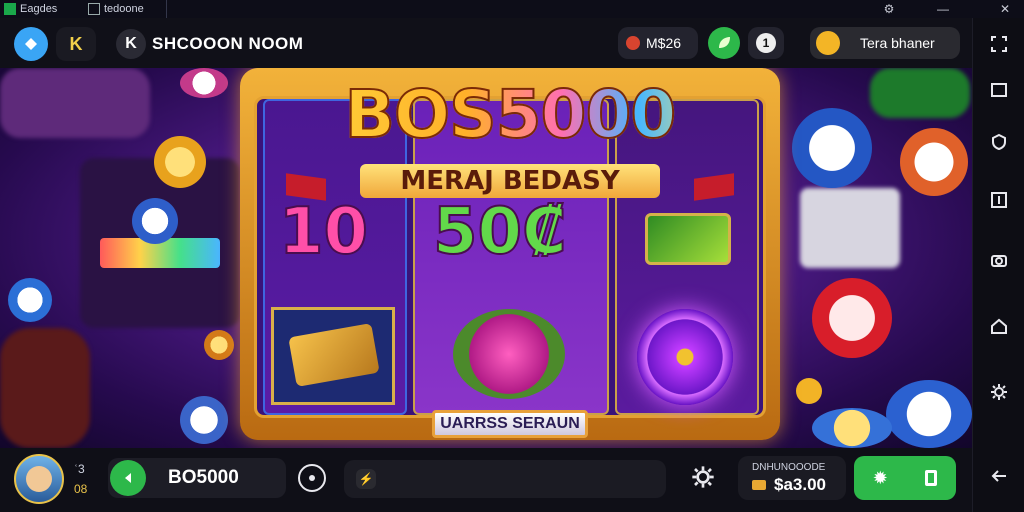 The height and width of the screenshot is (512, 1024). I want to click on chip-orange, so click(934, 162).